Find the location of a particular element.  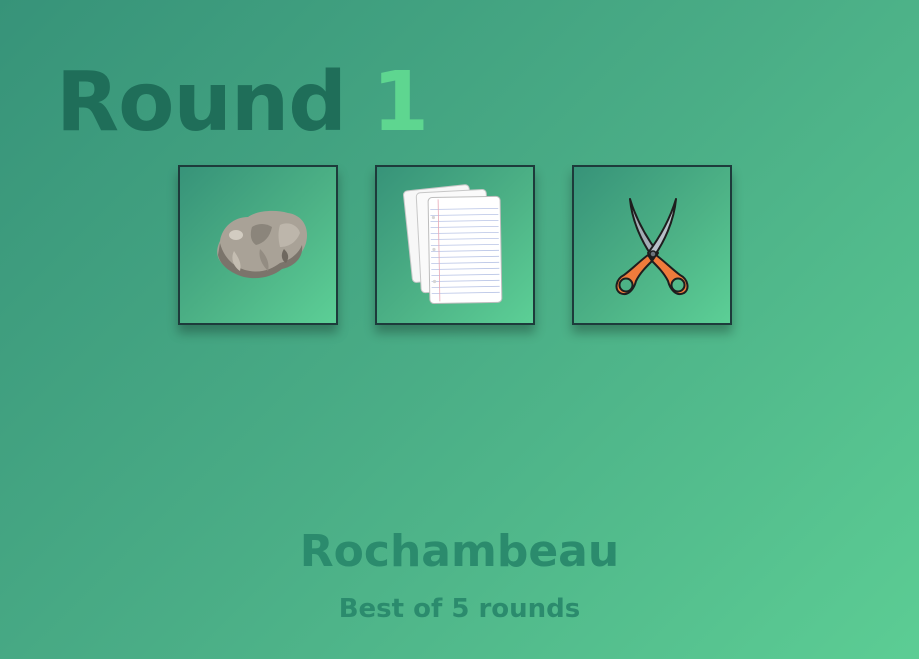

rock-choice-button is located at coordinates (258, 245).